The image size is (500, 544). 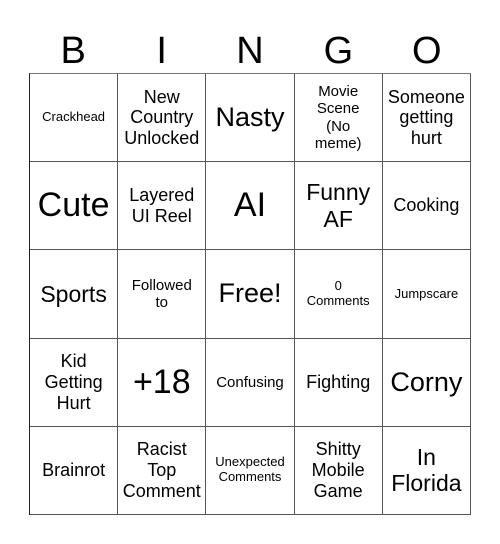 I want to click on bingo-cell-label: New Country Unlocked, so click(x=162, y=117).